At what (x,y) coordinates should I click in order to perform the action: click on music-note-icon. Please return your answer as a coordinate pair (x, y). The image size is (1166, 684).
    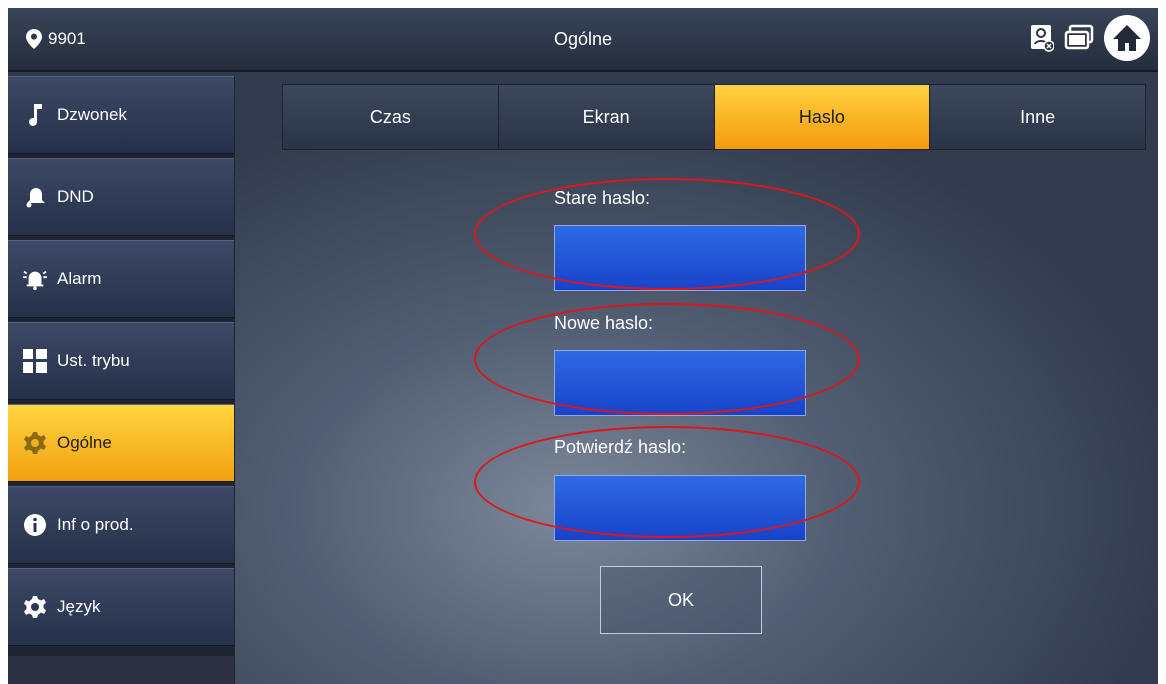
    Looking at the image, I should click on (35, 115).